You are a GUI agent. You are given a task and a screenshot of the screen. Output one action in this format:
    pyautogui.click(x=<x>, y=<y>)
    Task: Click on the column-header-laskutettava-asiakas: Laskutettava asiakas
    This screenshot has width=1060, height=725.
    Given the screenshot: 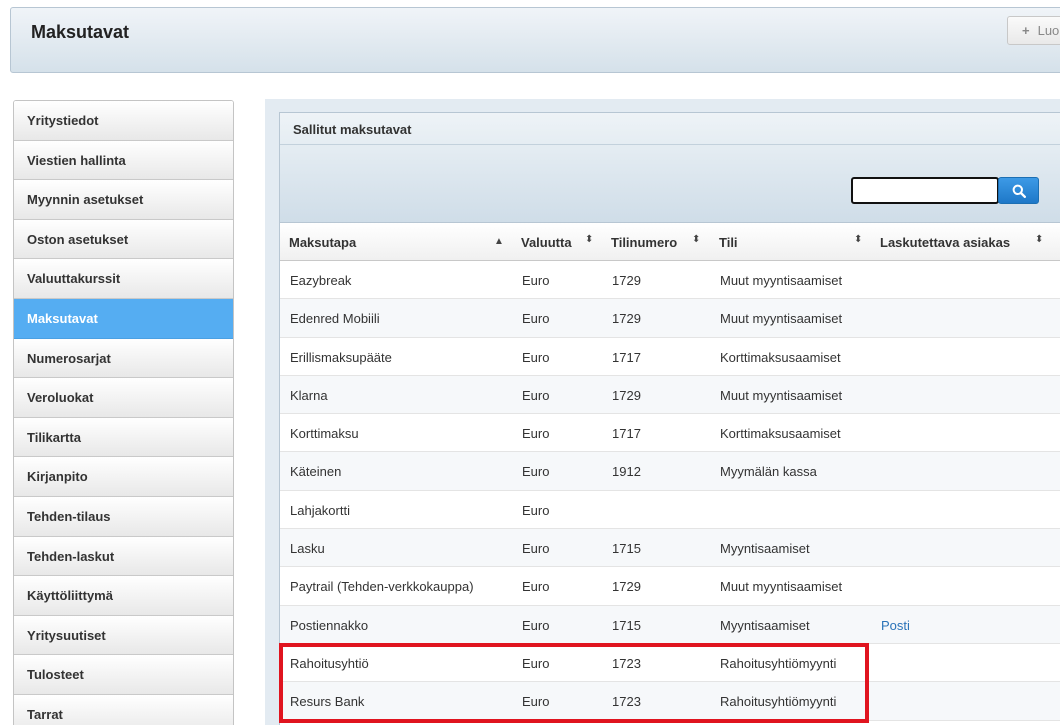 What is the action you would take?
    pyautogui.click(x=945, y=242)
    